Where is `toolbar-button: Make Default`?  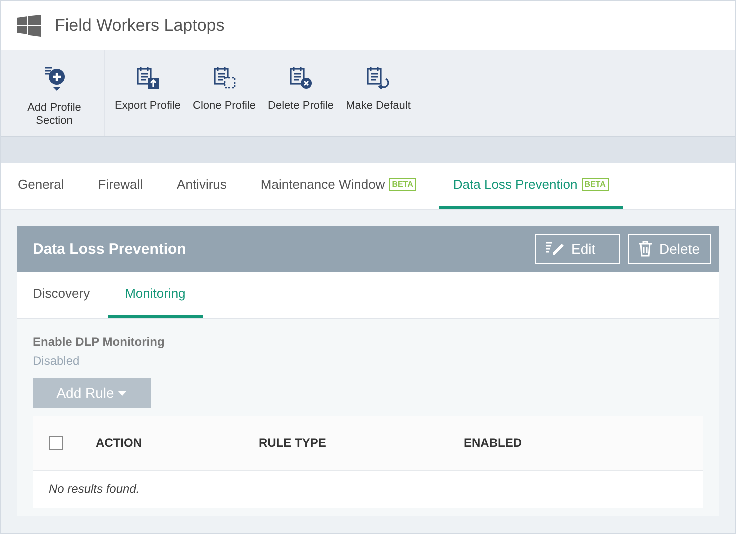 toolbar-button: Make Default is located at coordinates (378, 81).